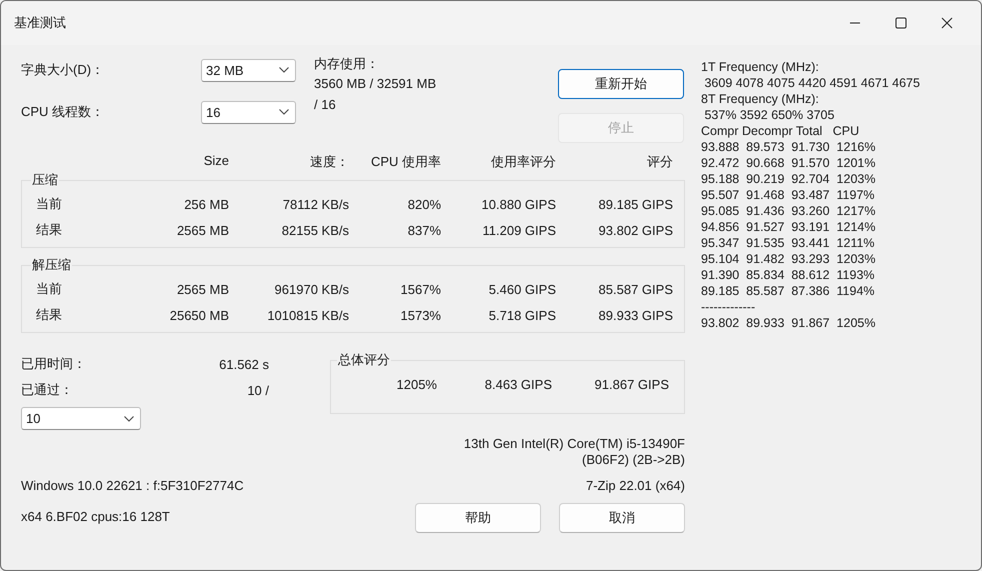 The width and height of the screenshot is (982, 571). I want to click on table-cell-text: 93.802 GIPS, so click(635, 230).